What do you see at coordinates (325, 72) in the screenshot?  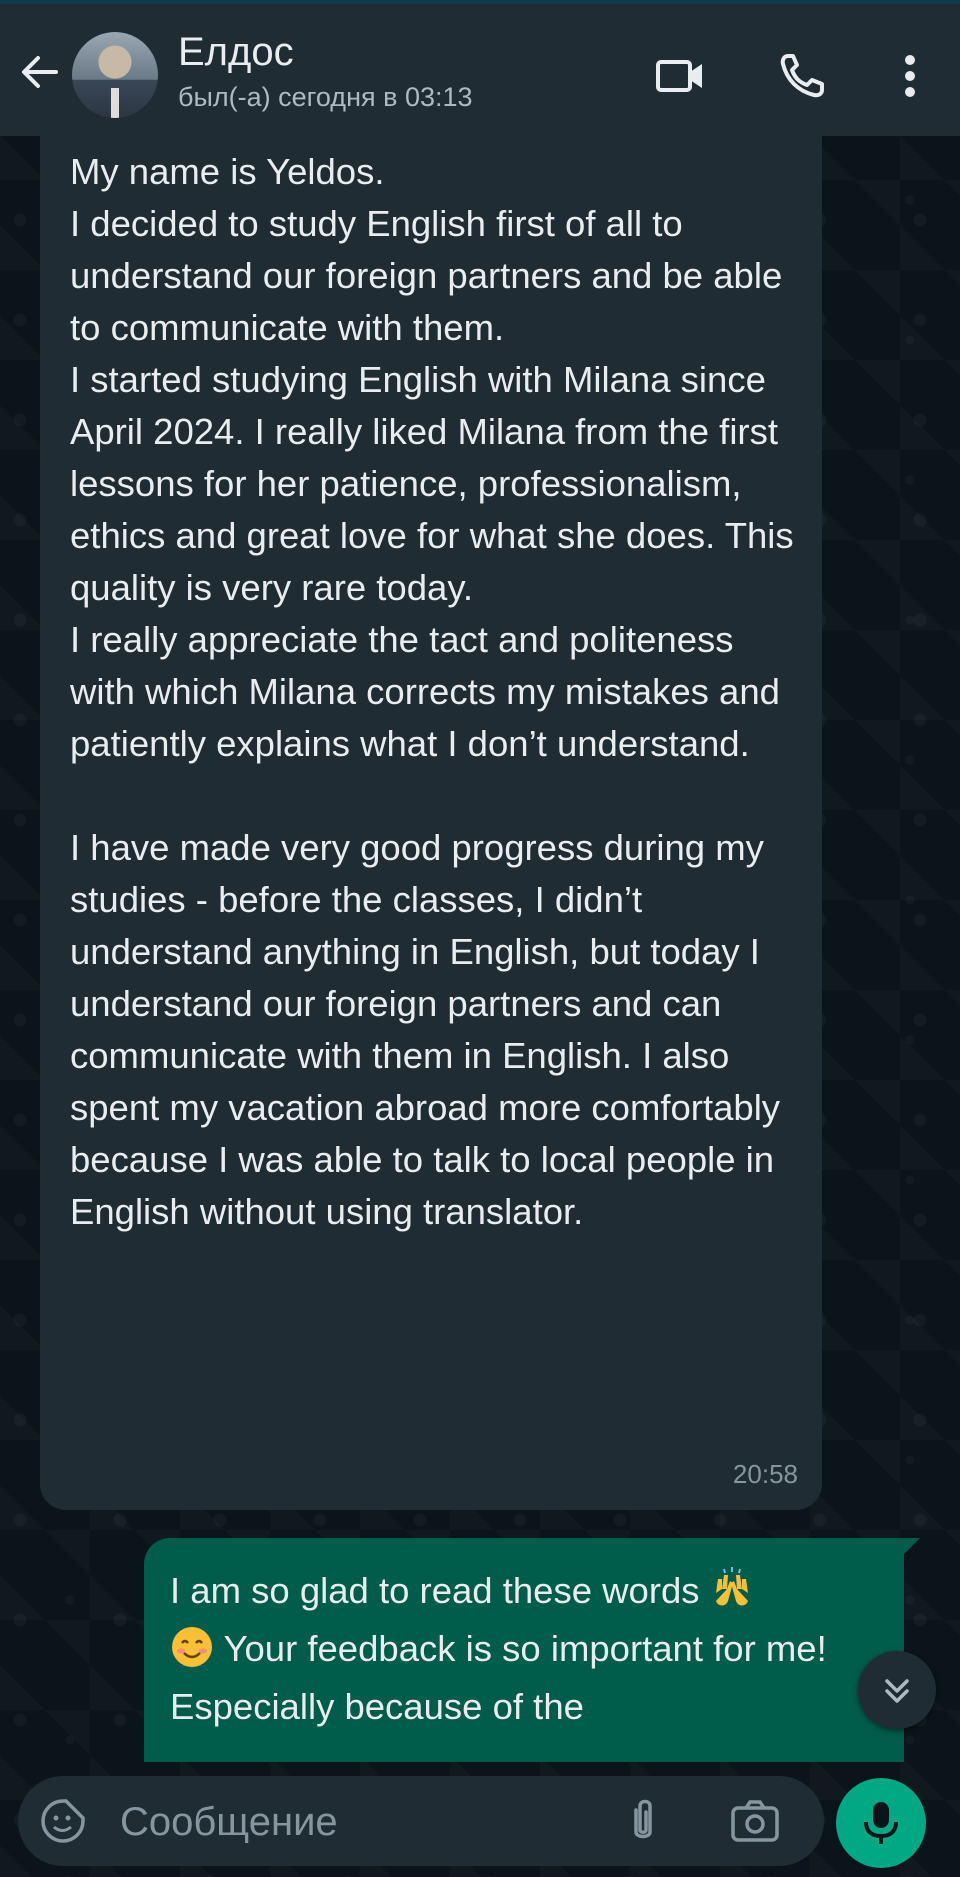 I see `contact-info: Елдос был(-а) сегодня в 03:13` at bounding box center [325, 72].